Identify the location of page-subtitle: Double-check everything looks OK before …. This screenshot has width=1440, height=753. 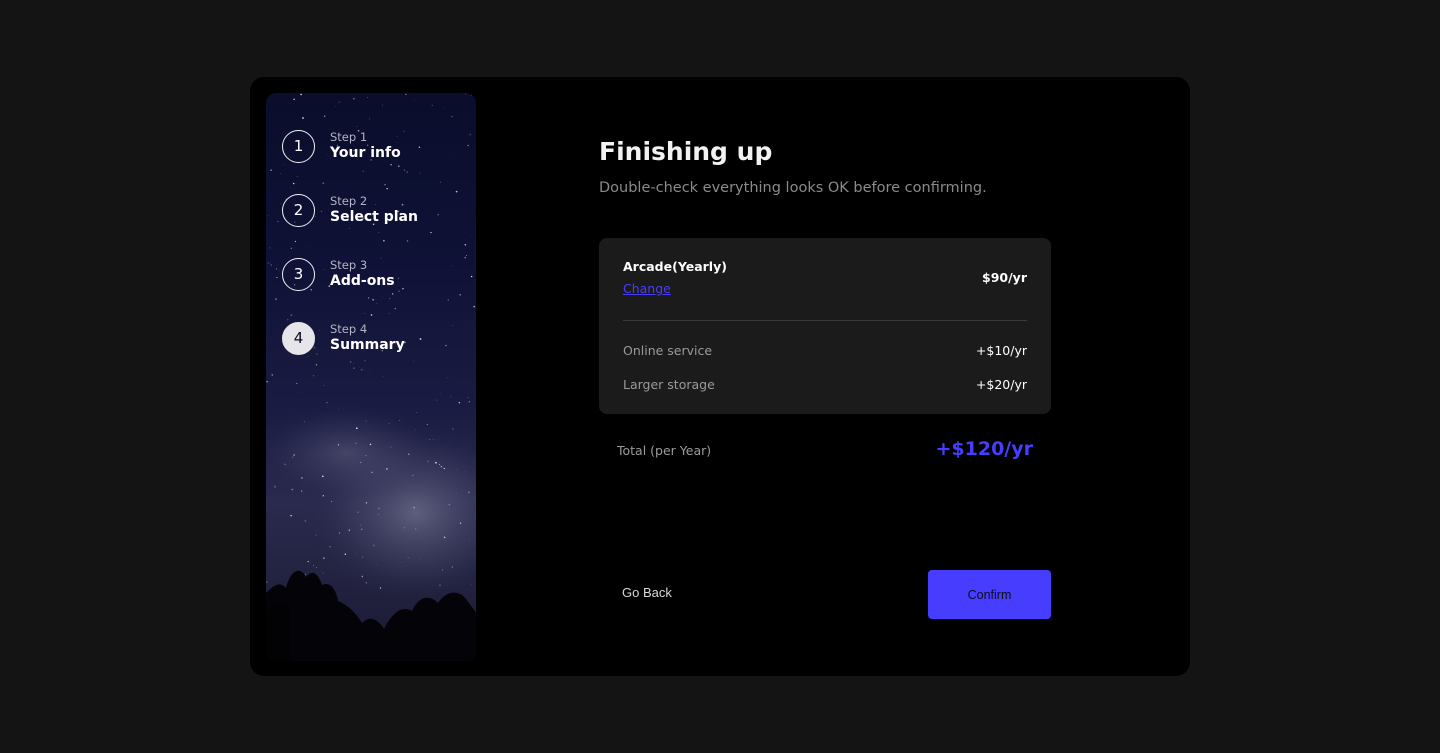
(793, 188).